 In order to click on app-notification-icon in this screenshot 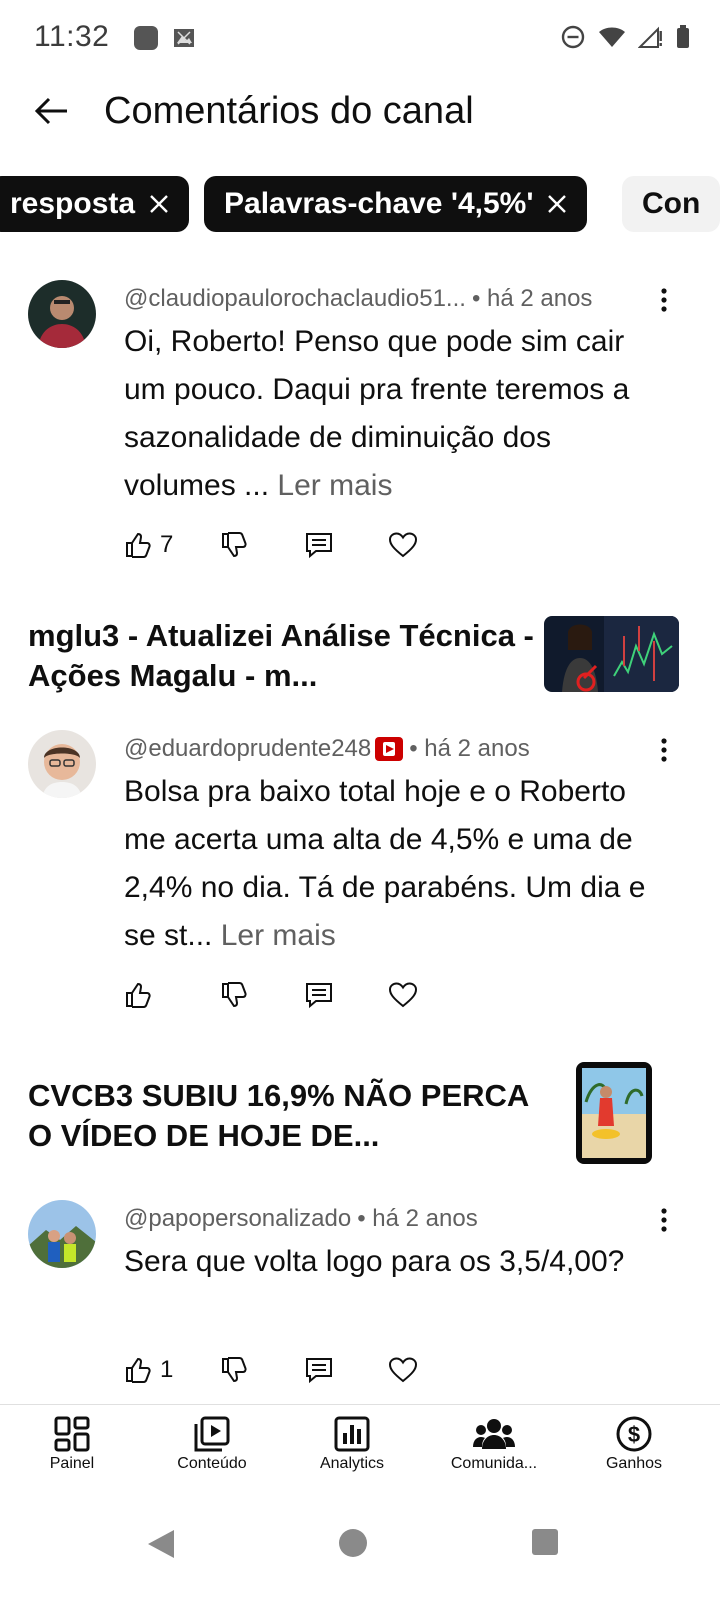, I will do `click(146, 38)`.